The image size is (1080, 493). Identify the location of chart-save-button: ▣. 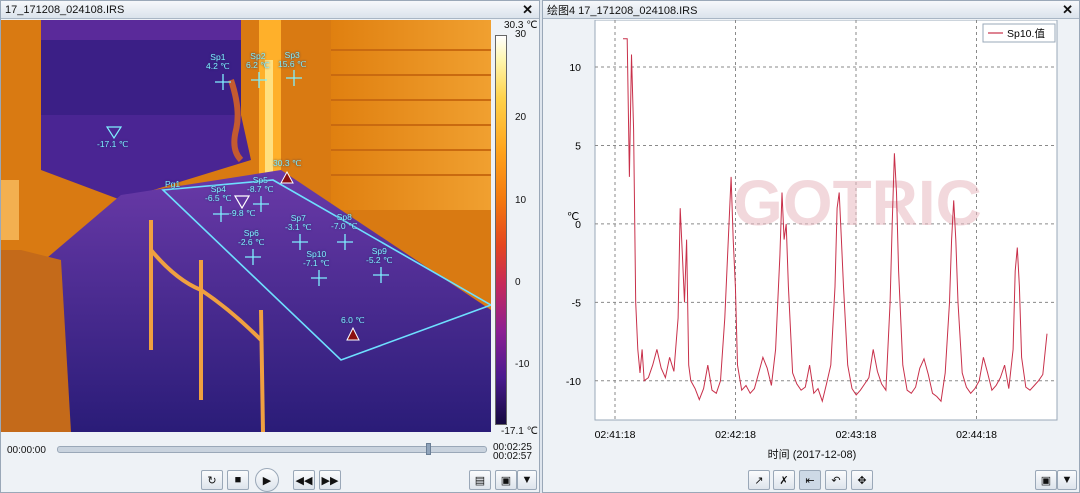
(1046, 480).